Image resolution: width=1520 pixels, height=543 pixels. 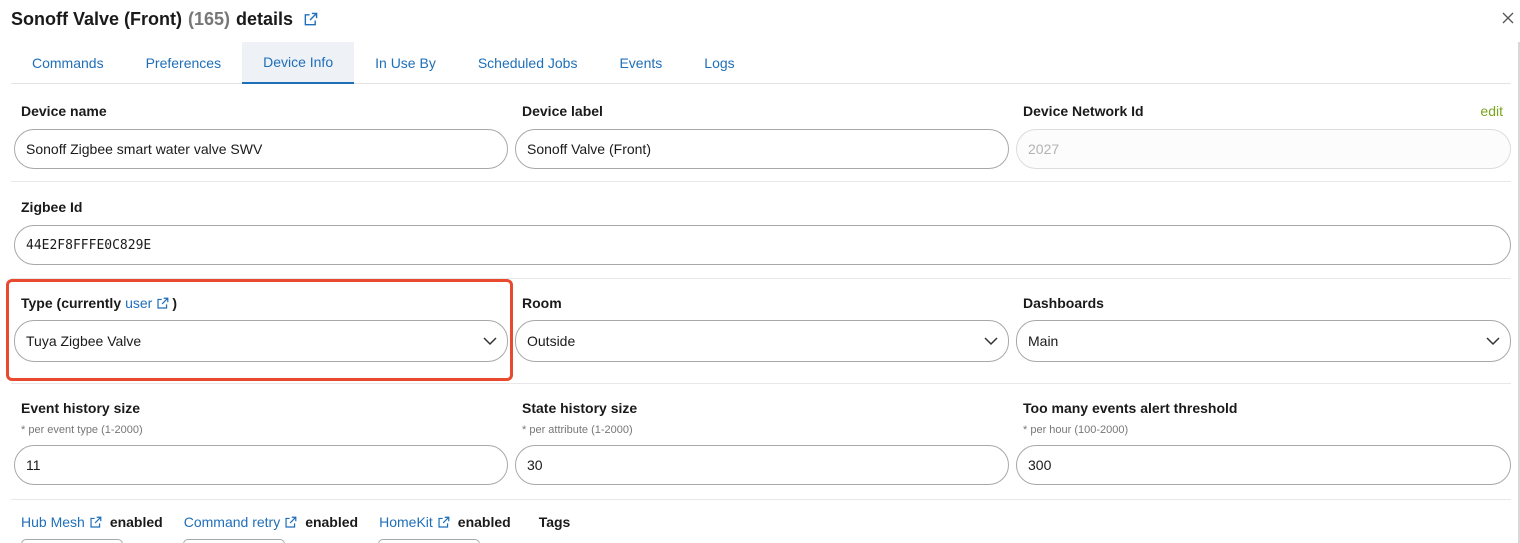 What do you see at coordinates (138, 303) in the screenshot?
I see `type-user-link: user` at bounding box center [138, 303].